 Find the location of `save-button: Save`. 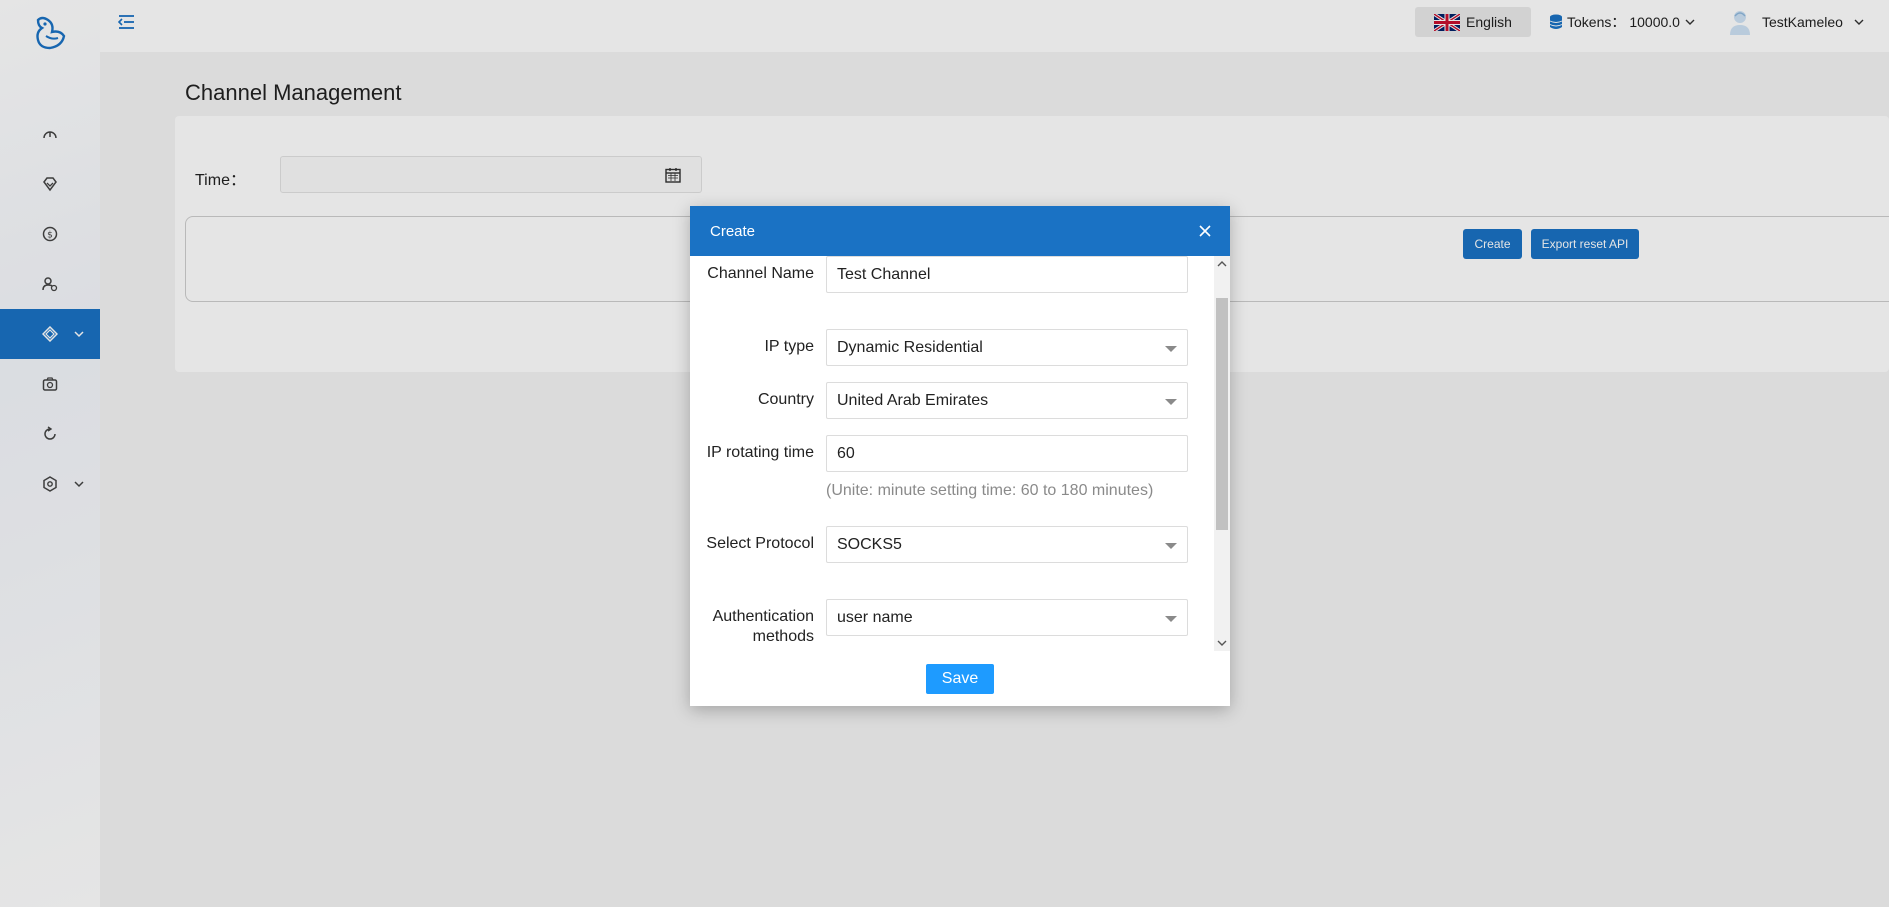

save-button: Save is located at coordinates (960, 679).